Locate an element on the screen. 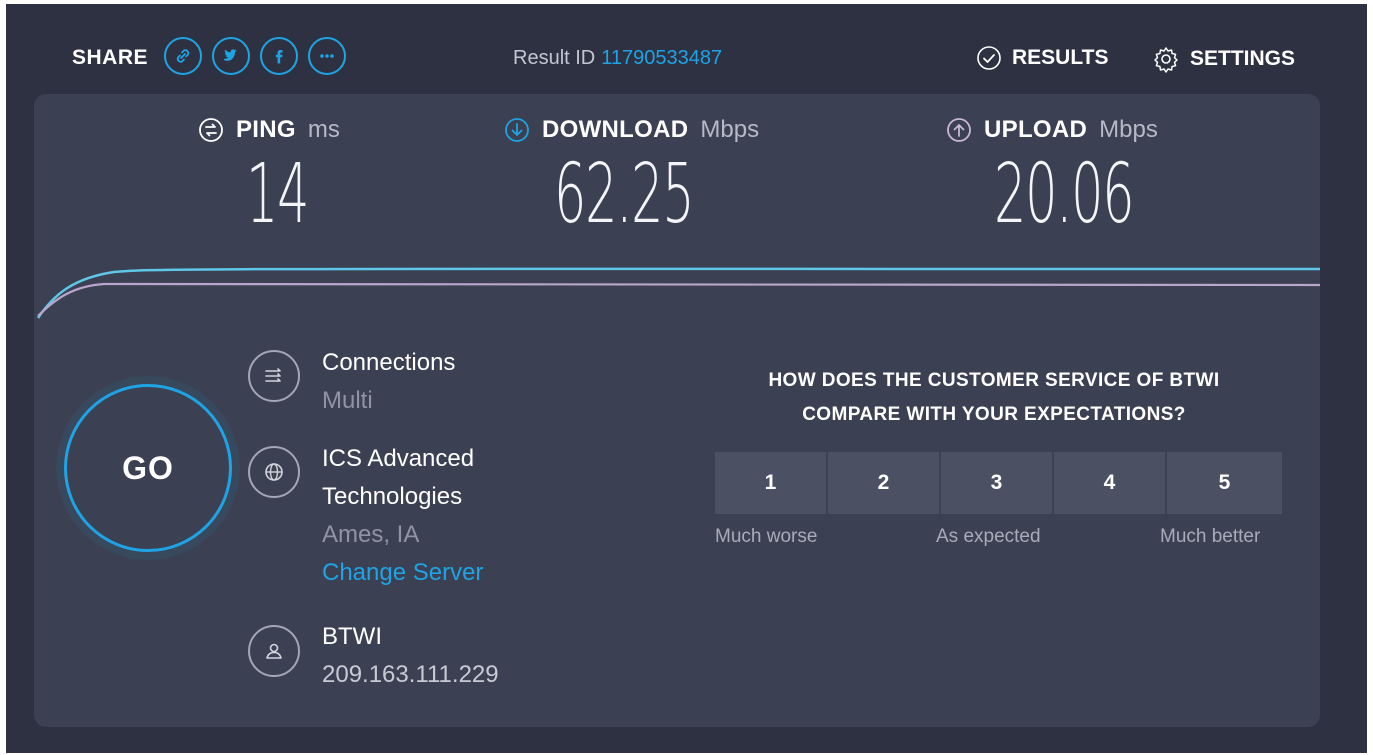  rating-option-3: 3 is located at coordinates (997, 483).